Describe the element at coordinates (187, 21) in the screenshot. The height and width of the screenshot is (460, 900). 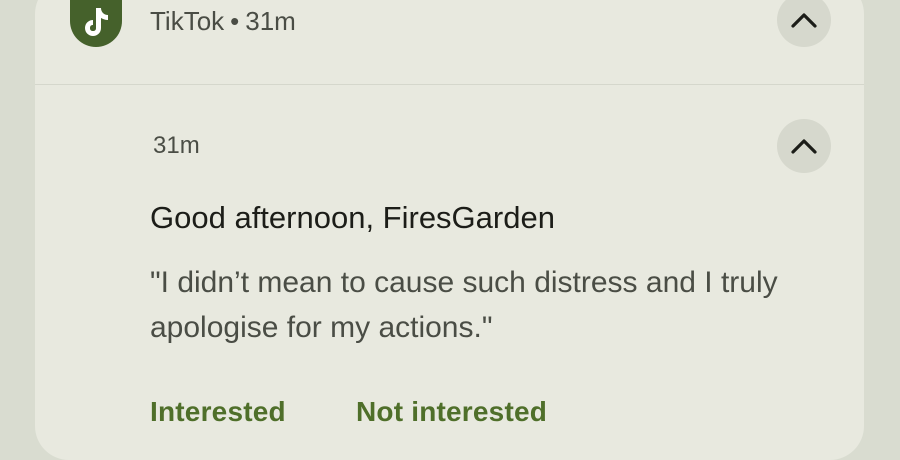
I see `app-name: TikTok` at that location.